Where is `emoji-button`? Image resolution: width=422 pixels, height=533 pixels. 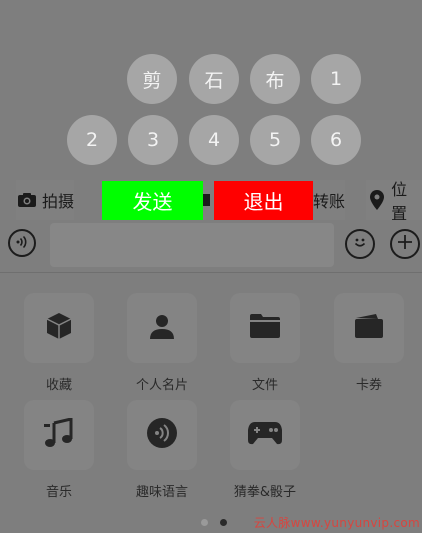 emoji-button is located at coordinates (360, 244).